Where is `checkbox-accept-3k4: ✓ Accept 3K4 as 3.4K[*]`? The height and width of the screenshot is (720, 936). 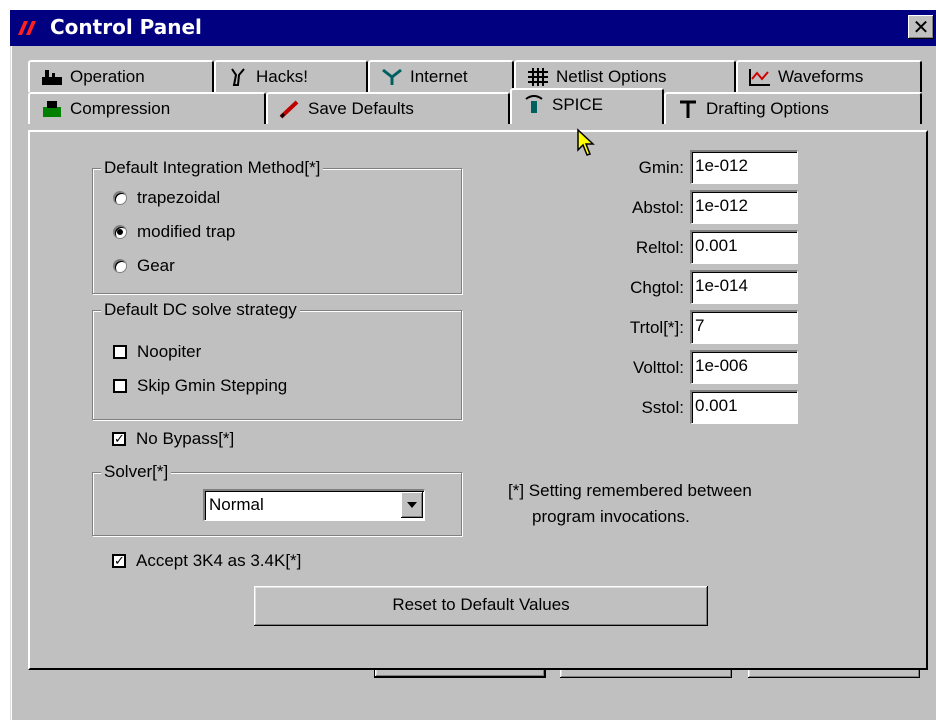 checkbox-accept-3k4: ✓ Accept 3K4 as 3.4K[*] is located at coordinates (206, 561).